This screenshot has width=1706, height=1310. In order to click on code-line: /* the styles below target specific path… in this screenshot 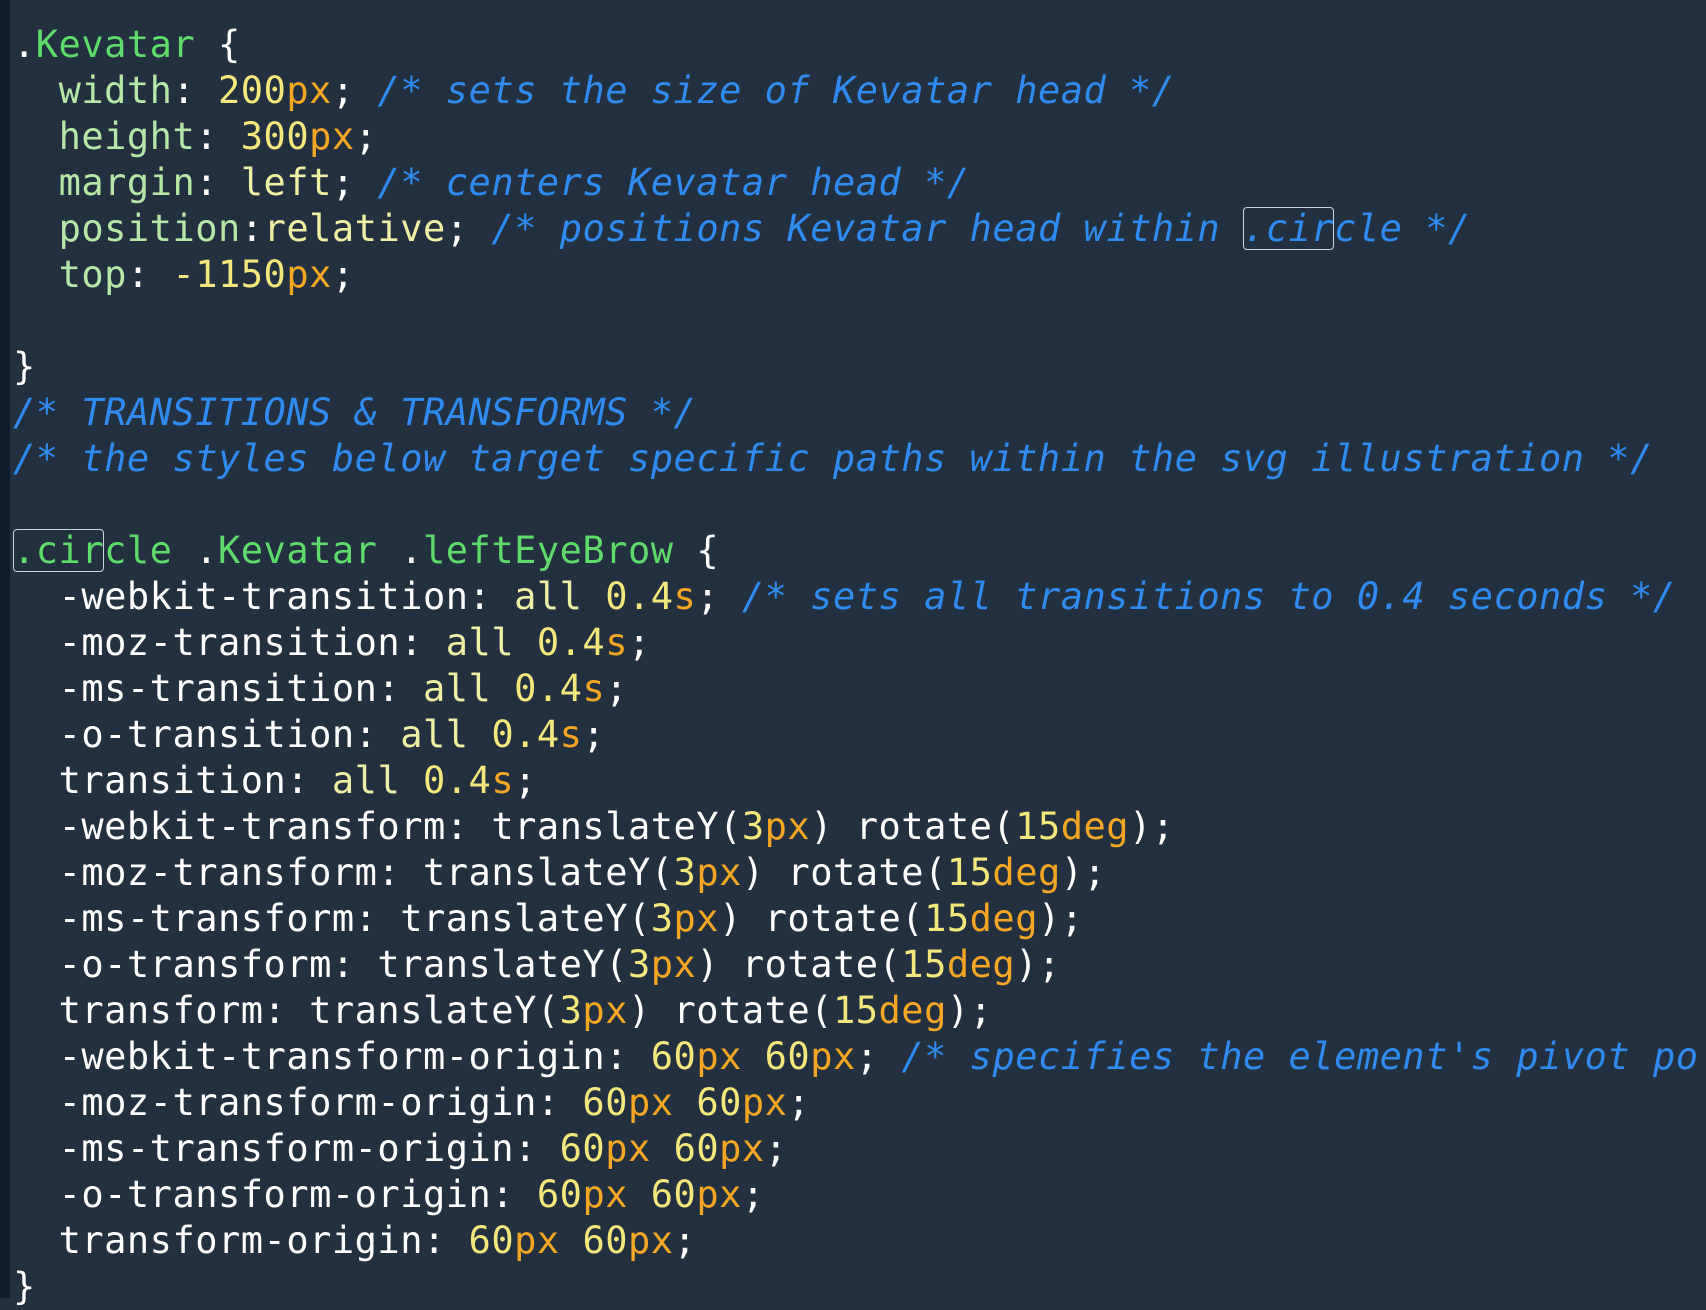, I will do `click(856, 459)`.